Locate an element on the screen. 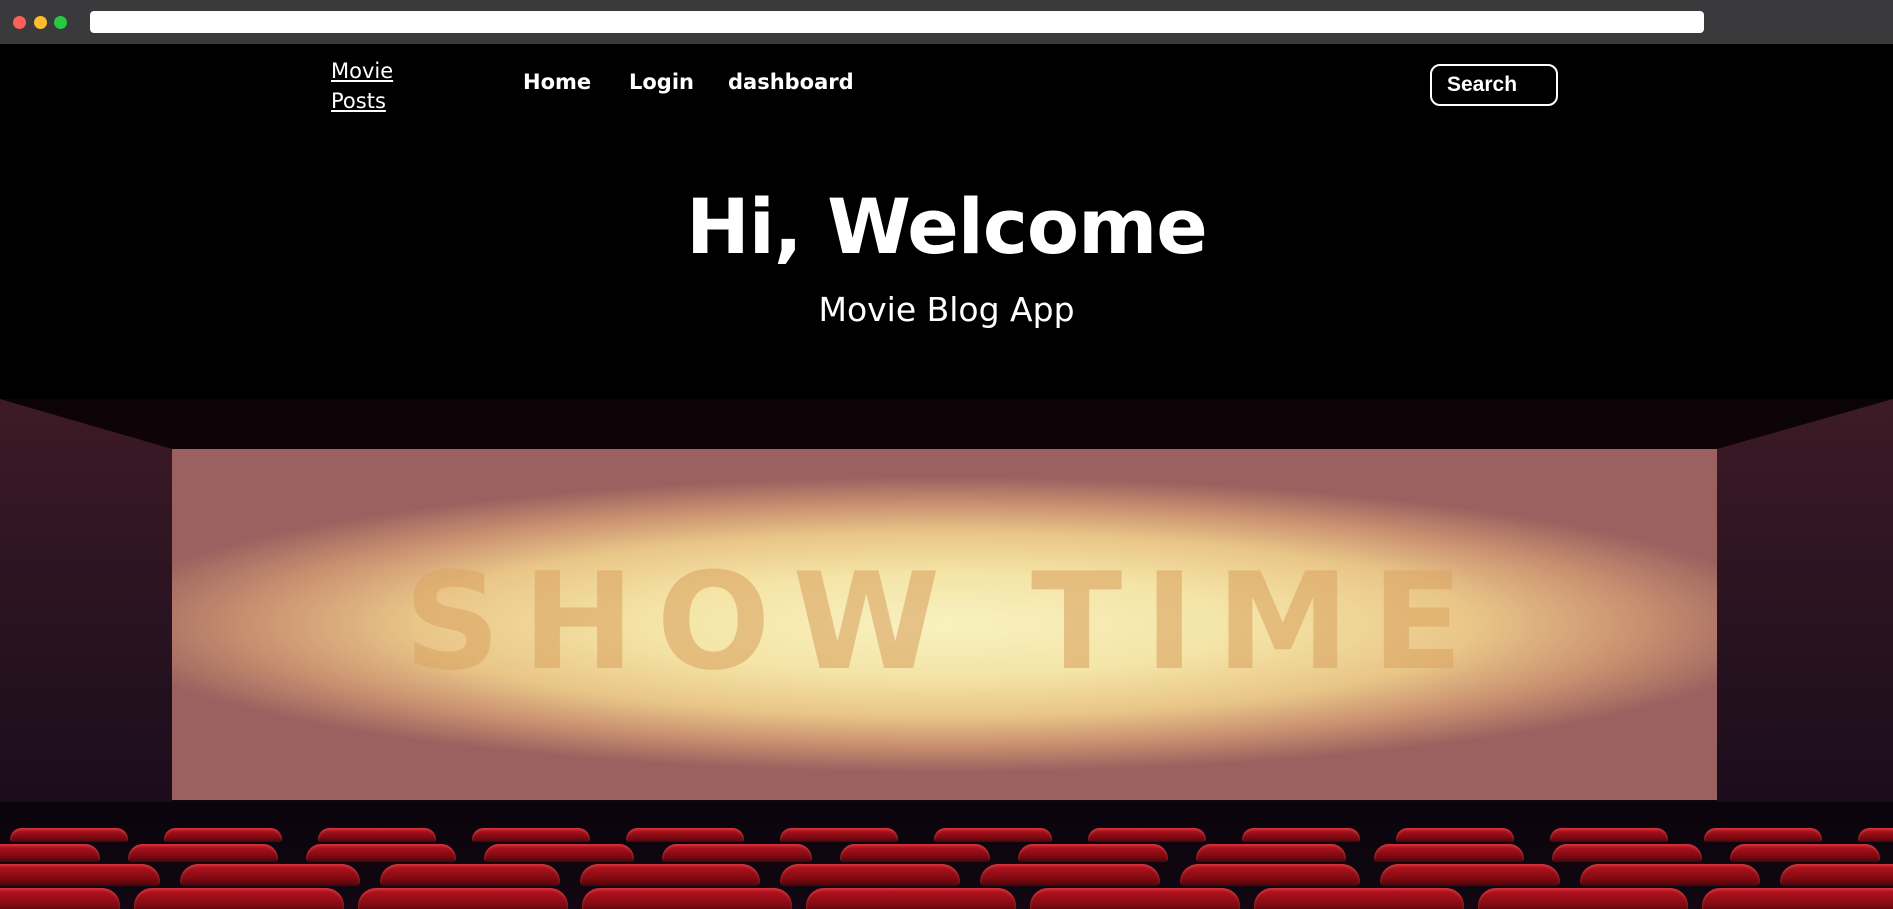  theater-seats is located at coordinates (946, 855).